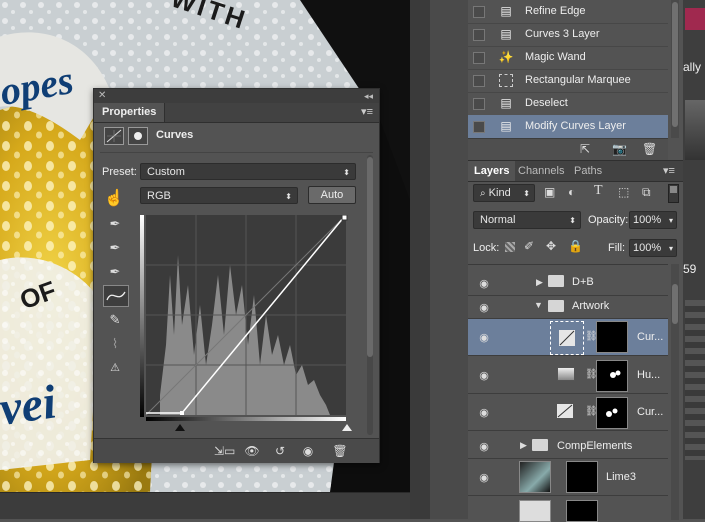 The height and width of the screenshot is (522, 705). What do you see at coordinates (205, 505) in the screenshot?
I see `horizontal-scrollbar` at bounding box center [205, 505].